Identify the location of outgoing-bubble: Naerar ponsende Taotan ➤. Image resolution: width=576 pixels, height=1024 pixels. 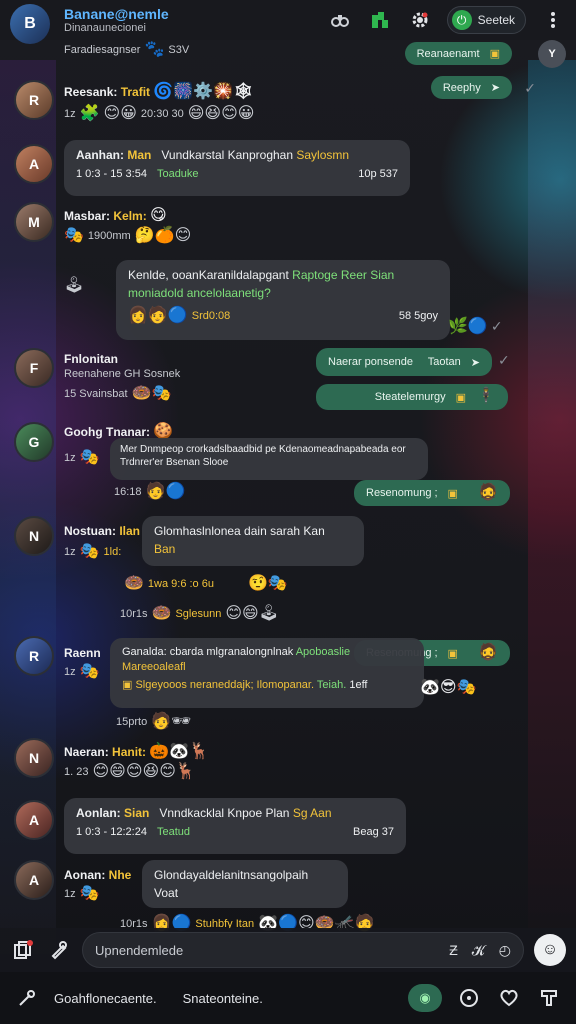
(404, 362).